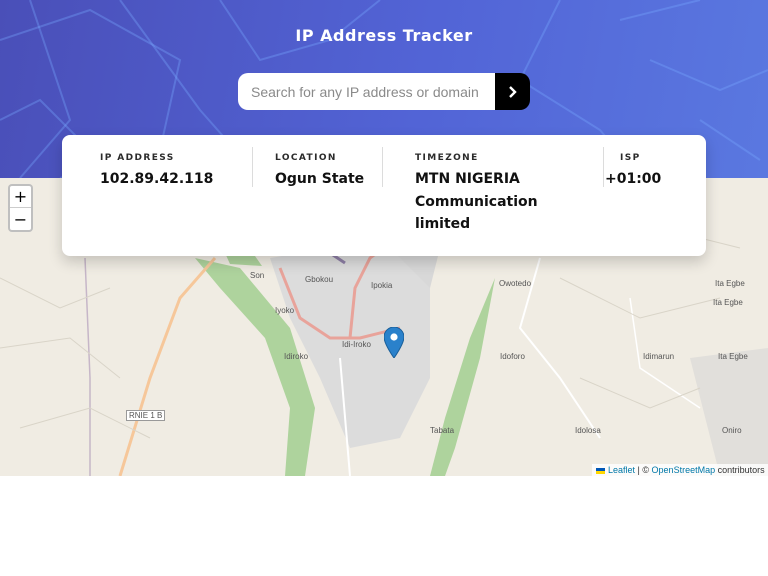 The width and height of the screenshot is (768, 576). I want to click on place-label: Son, so click(257, 275).